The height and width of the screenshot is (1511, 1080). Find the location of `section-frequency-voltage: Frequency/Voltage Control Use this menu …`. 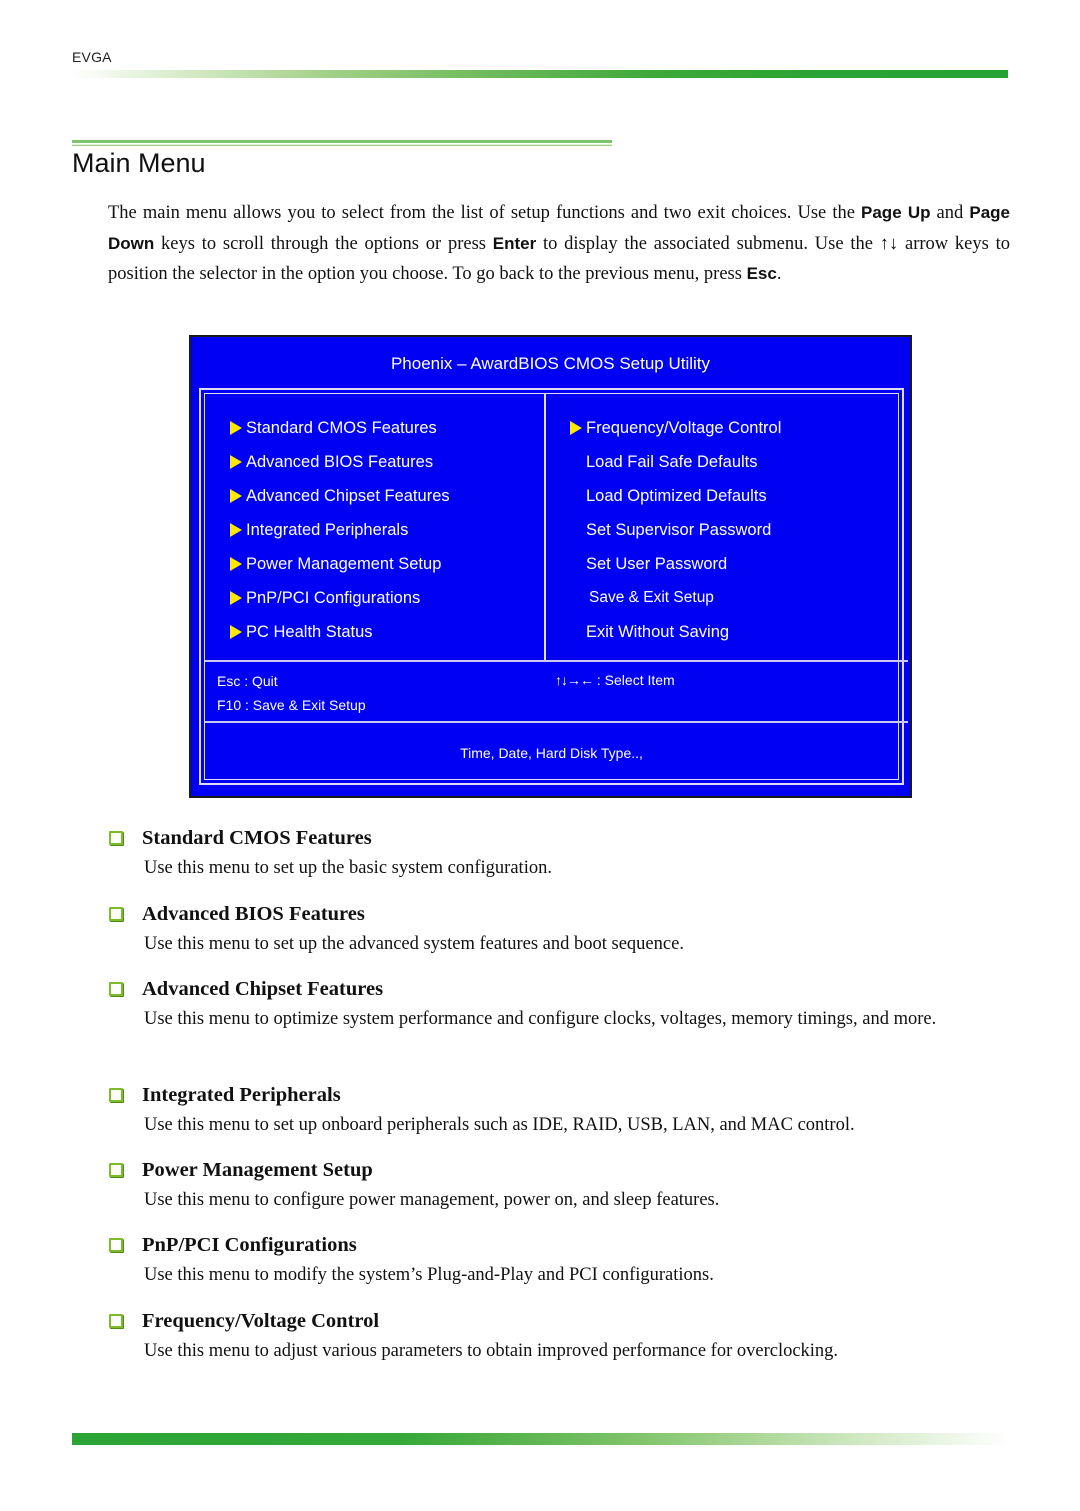

section-frequency-voltage: Frequency/Voltage Control Use this menu … is located at coordinates (559, 1336).